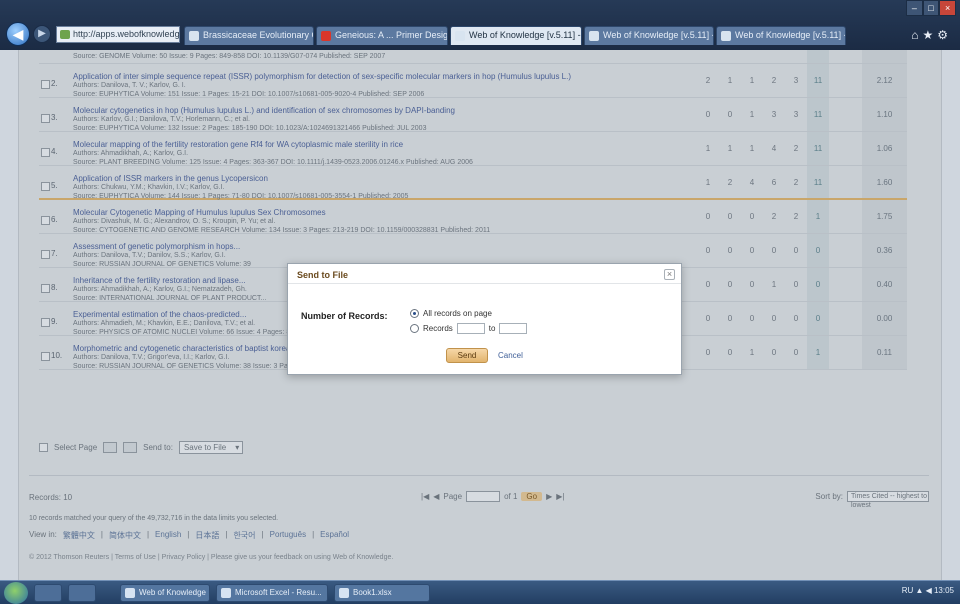 This screenshot has height=604, width=960. What do you see at coordinates (774, 182) in the screenshot?
I see `citation-count: 6` at bounding box center [774, 182].